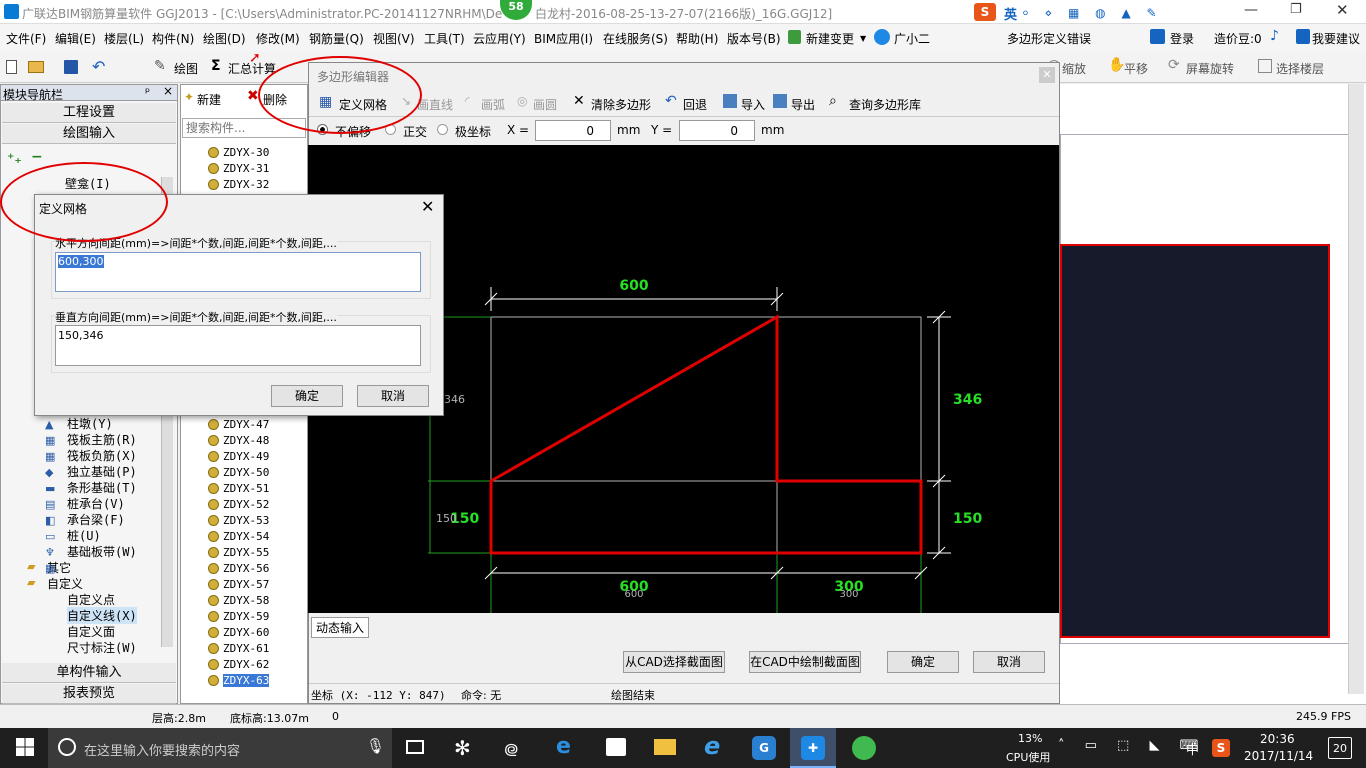  Describe the element at coordinates (1356, 389) in the screenshot. I see `right-scrollbar` at that location.